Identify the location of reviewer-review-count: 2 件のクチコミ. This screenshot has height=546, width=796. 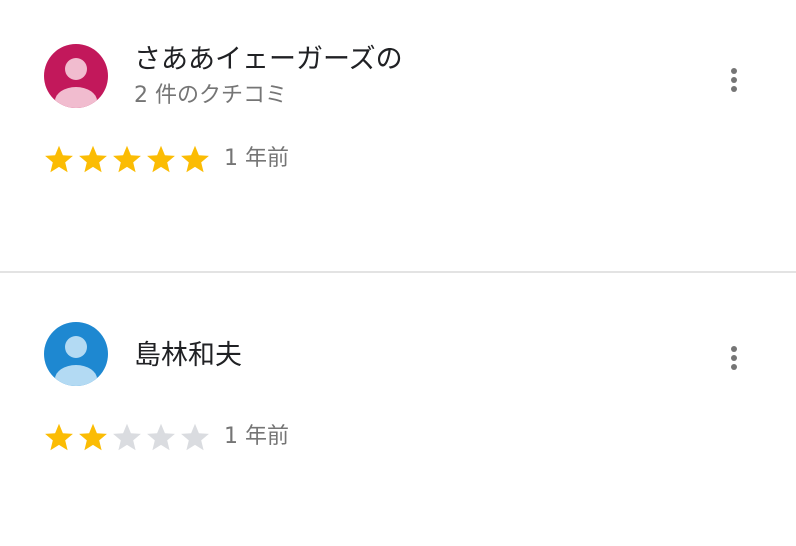
(210, 95).